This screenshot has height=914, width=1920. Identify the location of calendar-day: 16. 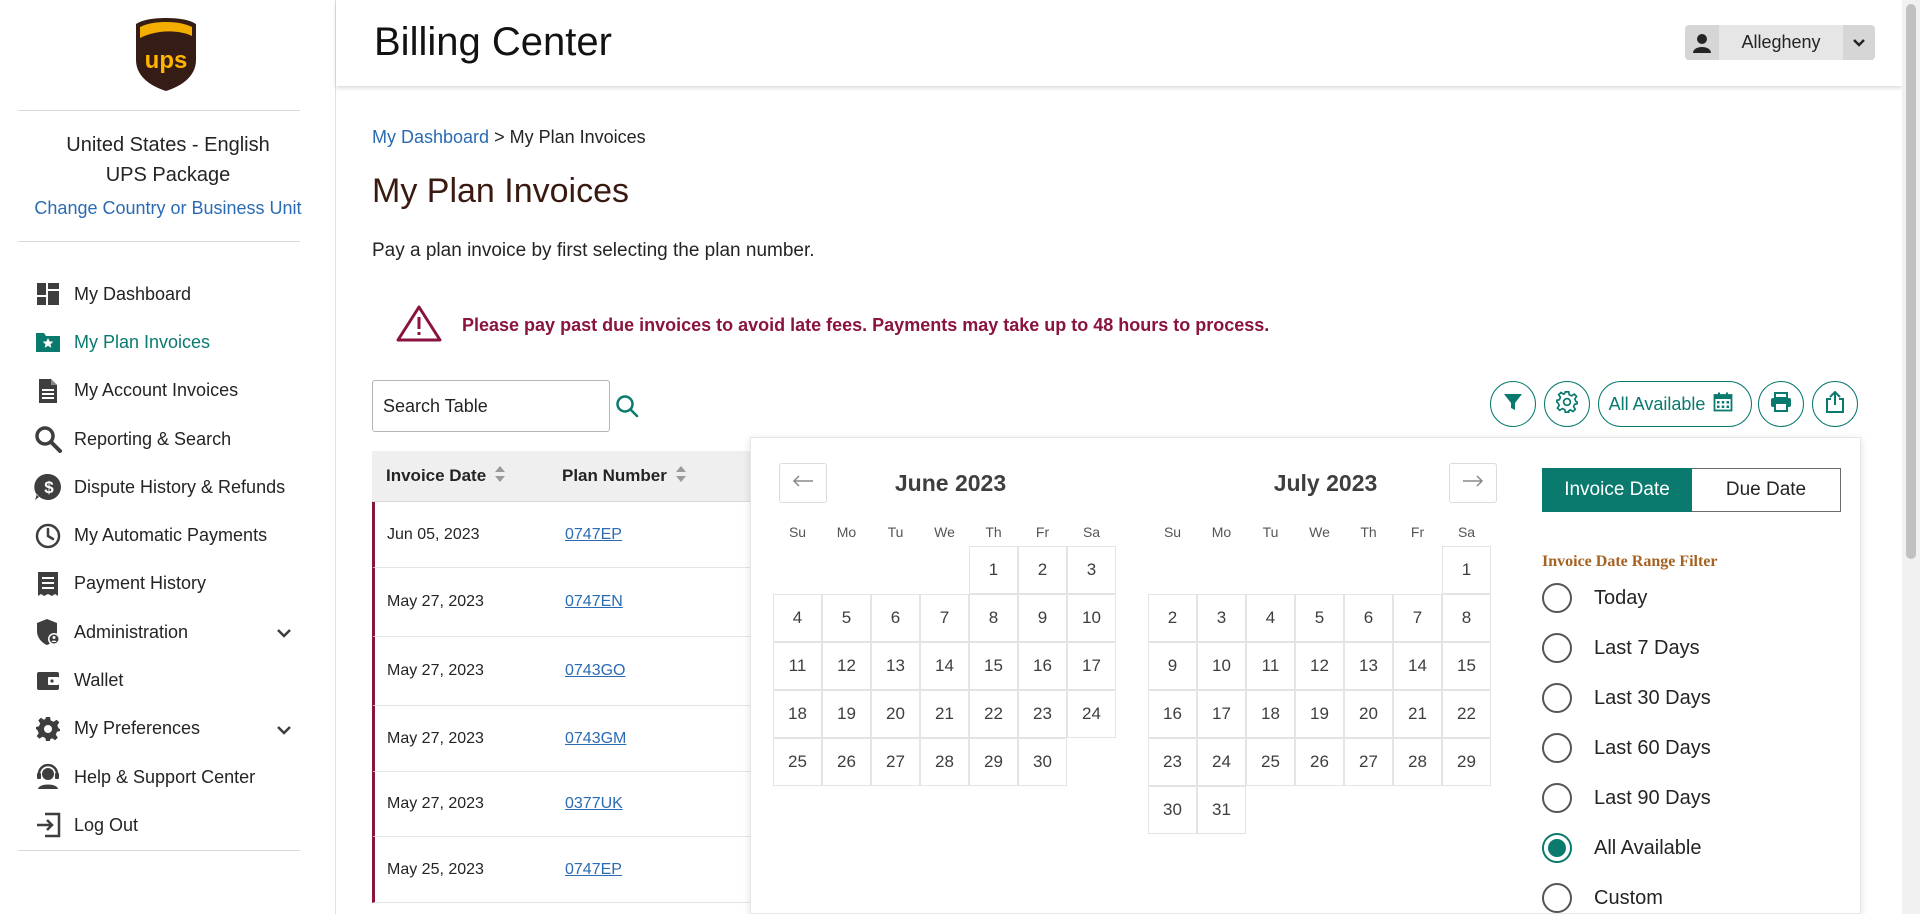
(1042, 666).